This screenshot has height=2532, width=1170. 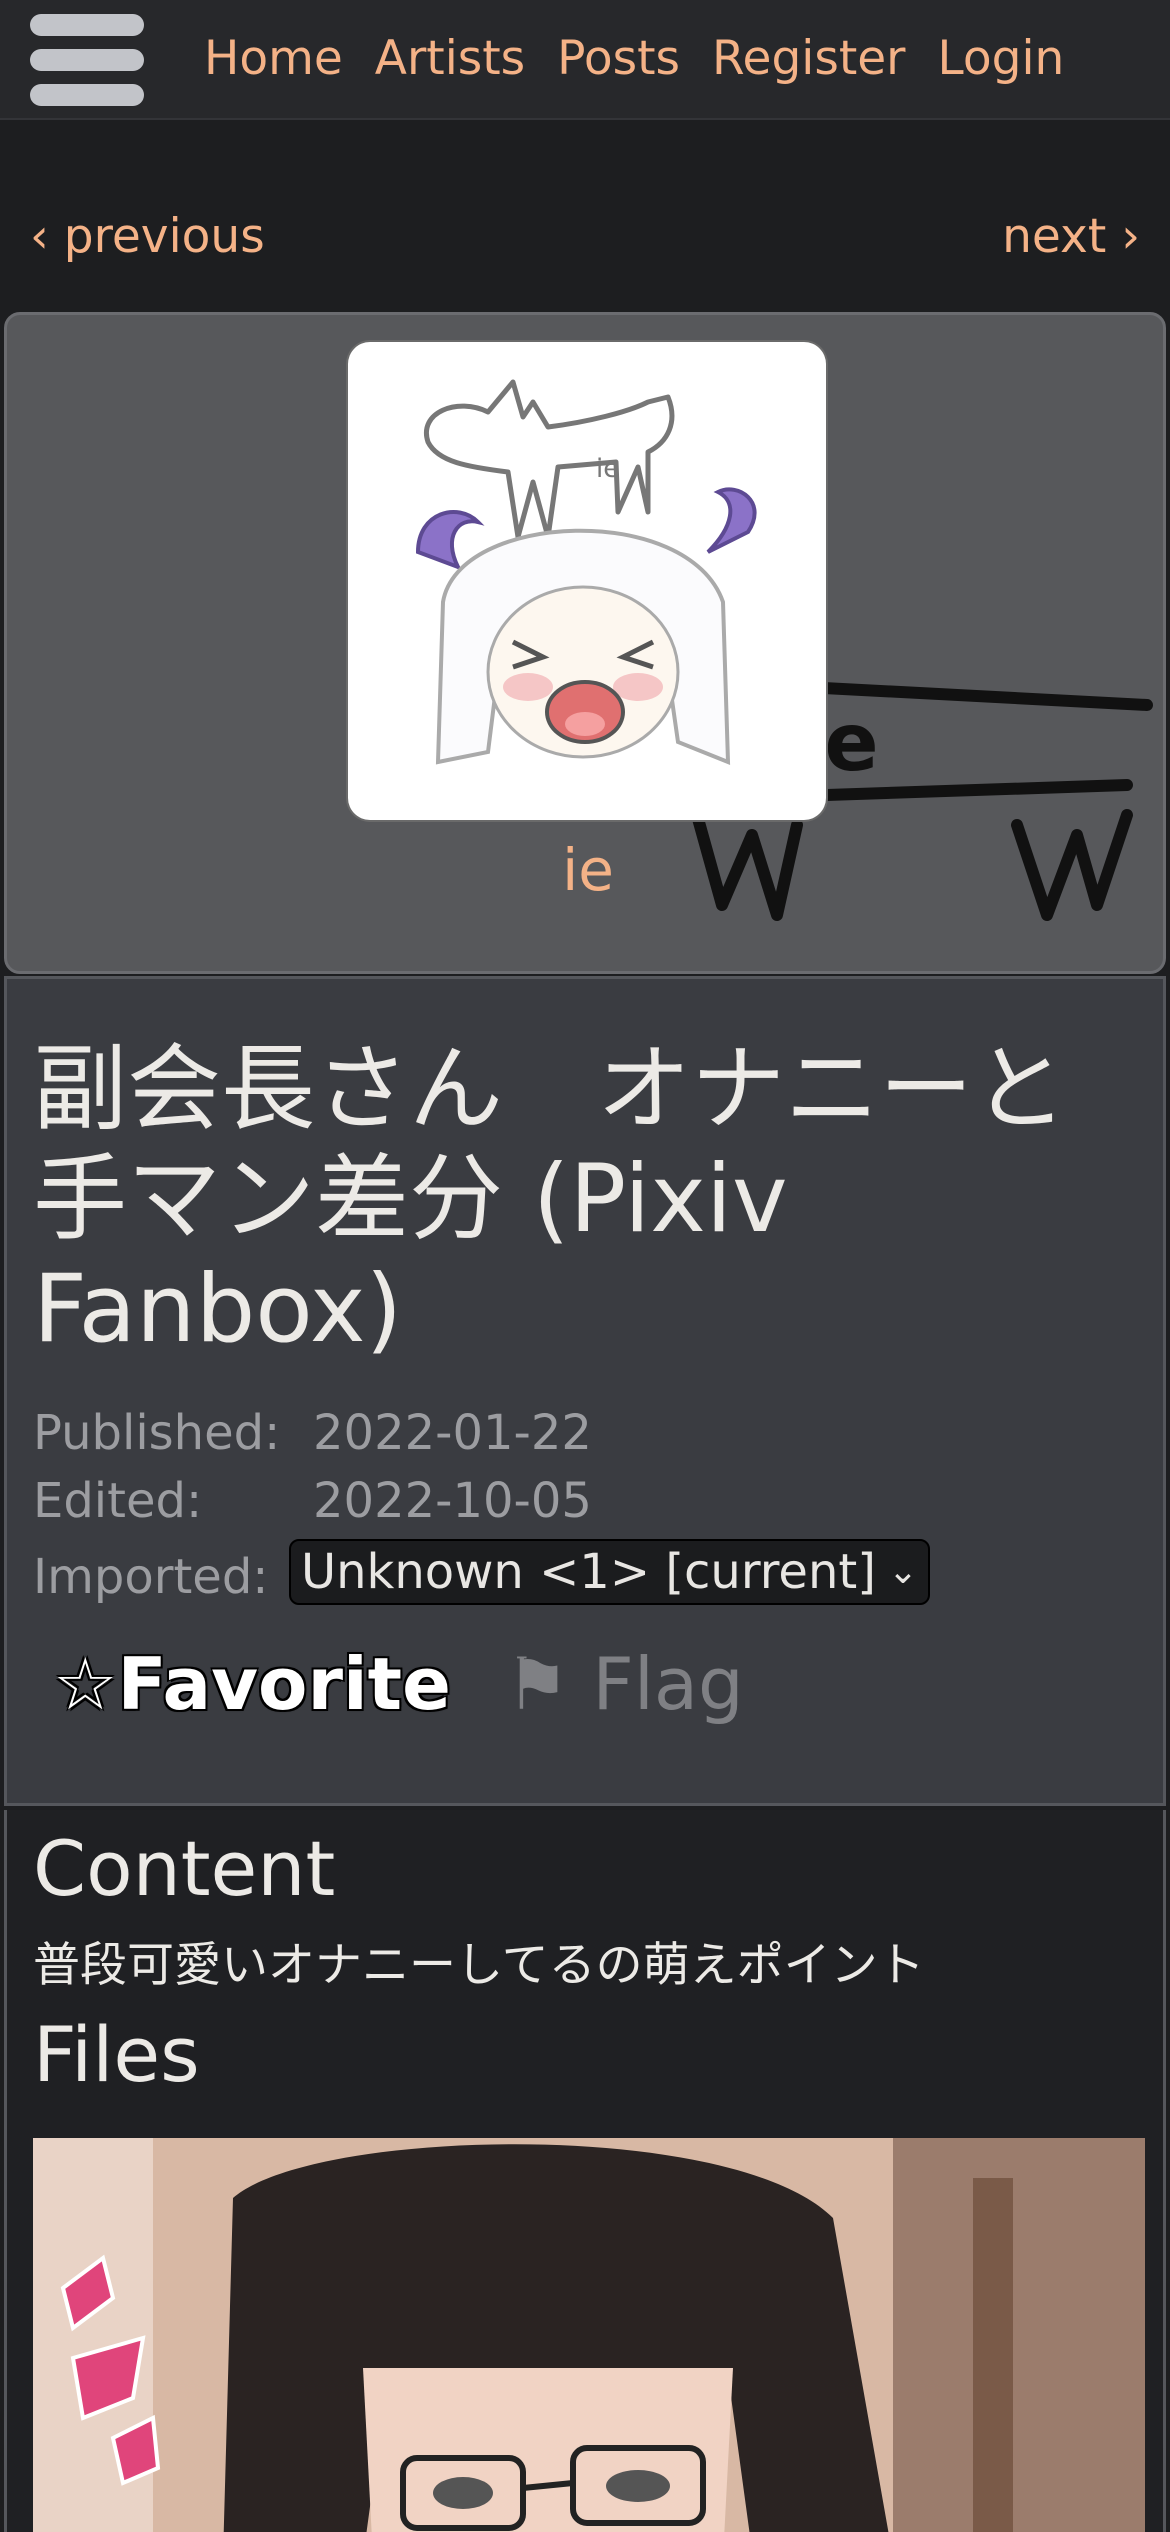 I want to click on avatar: ie, so click(x=587, y=581).